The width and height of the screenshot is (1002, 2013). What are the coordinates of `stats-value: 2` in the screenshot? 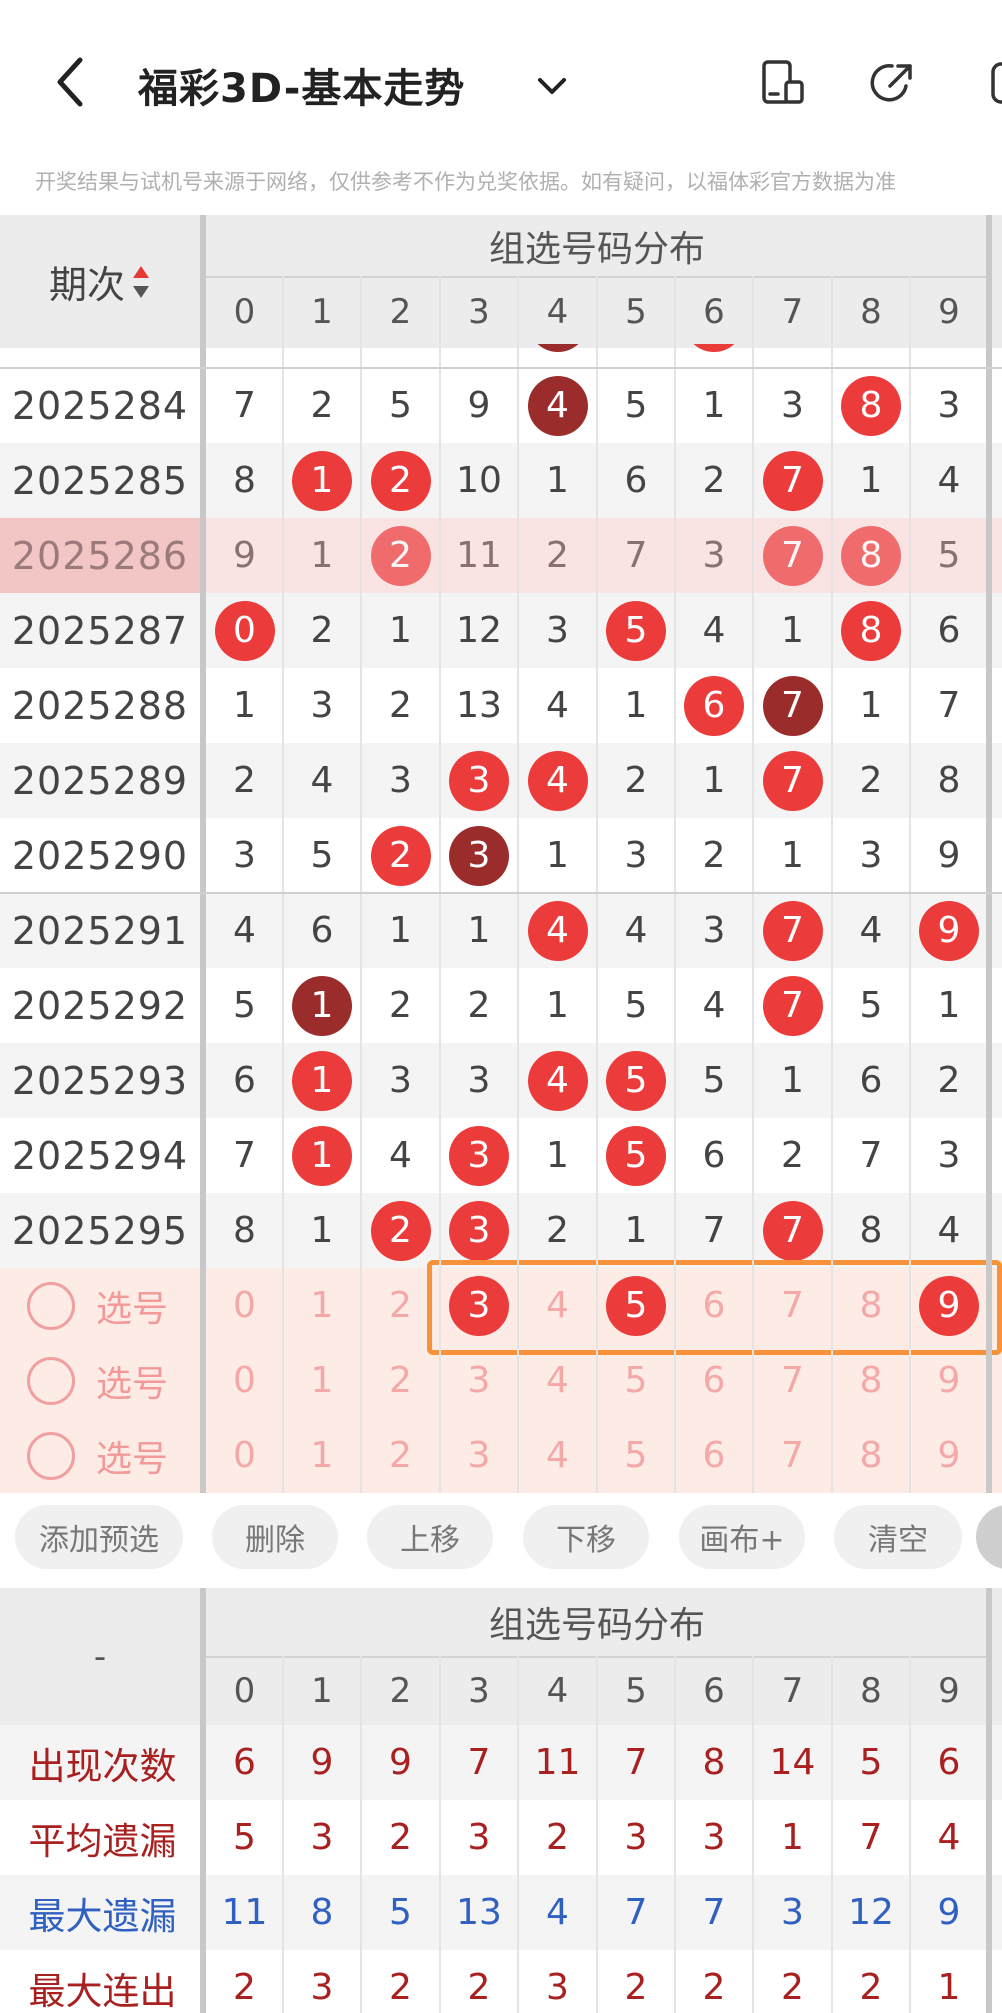 It's located at (636, 1987).